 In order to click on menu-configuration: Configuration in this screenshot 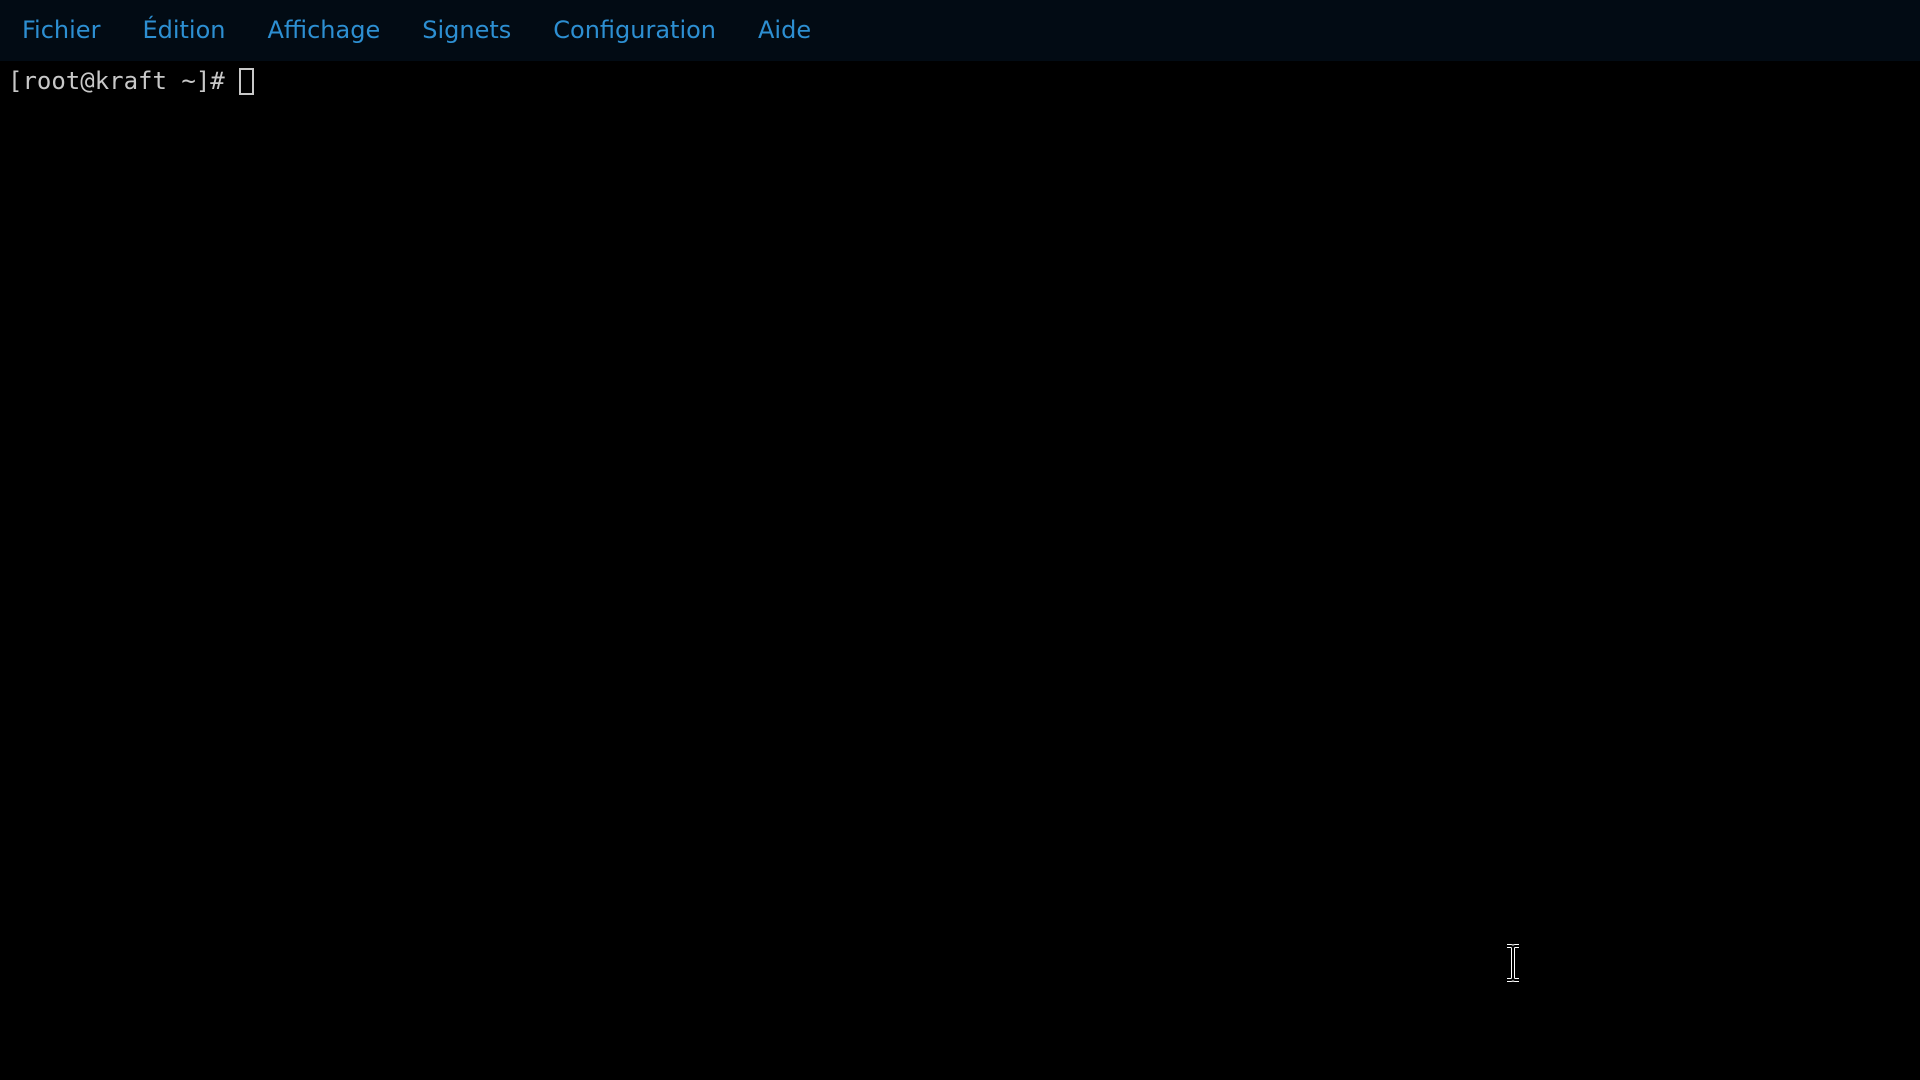, I will do `click(634, 30)`.